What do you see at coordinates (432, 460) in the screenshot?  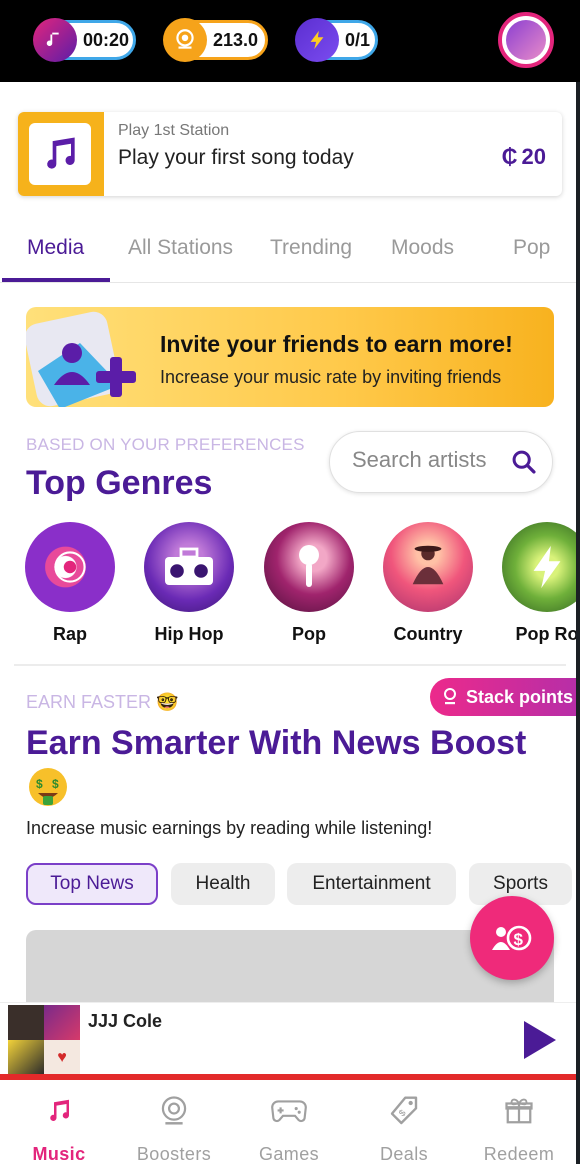 I see `search-input` at bounding box center [432, 460].